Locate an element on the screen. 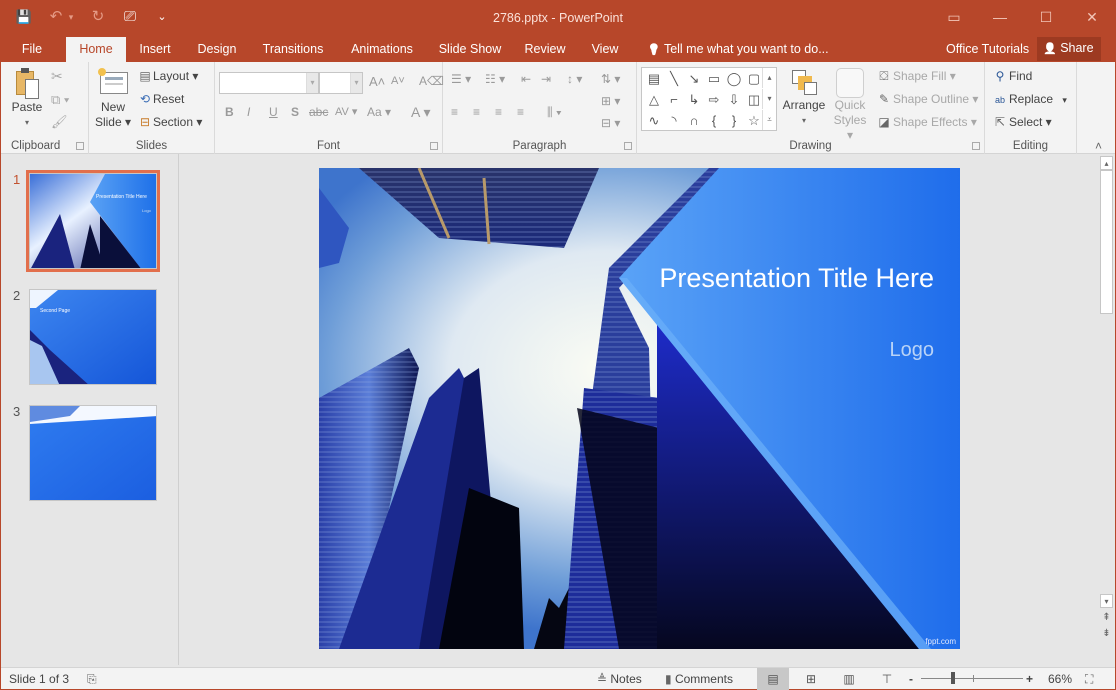  copy-icon: ⧉ ▾ is located at coordinates (60, 100).